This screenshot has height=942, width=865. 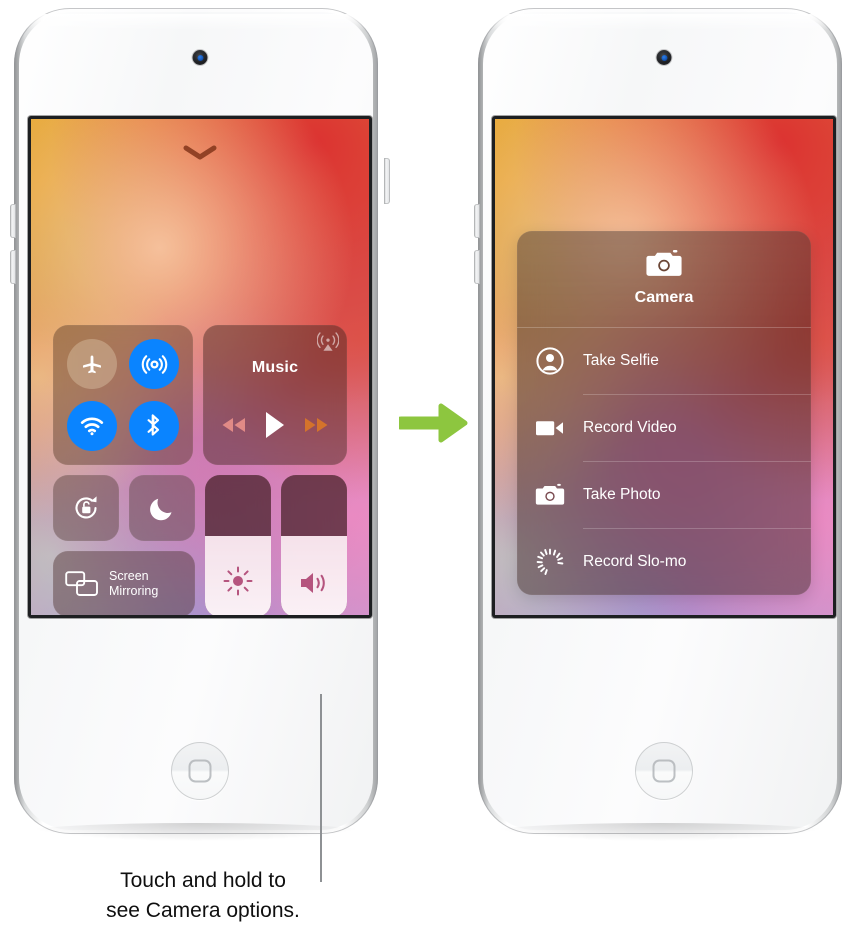 What do you see at coordinates (238, 581) in the screenshot?
I see `brightness-icon` at bounding box center [238, 581].